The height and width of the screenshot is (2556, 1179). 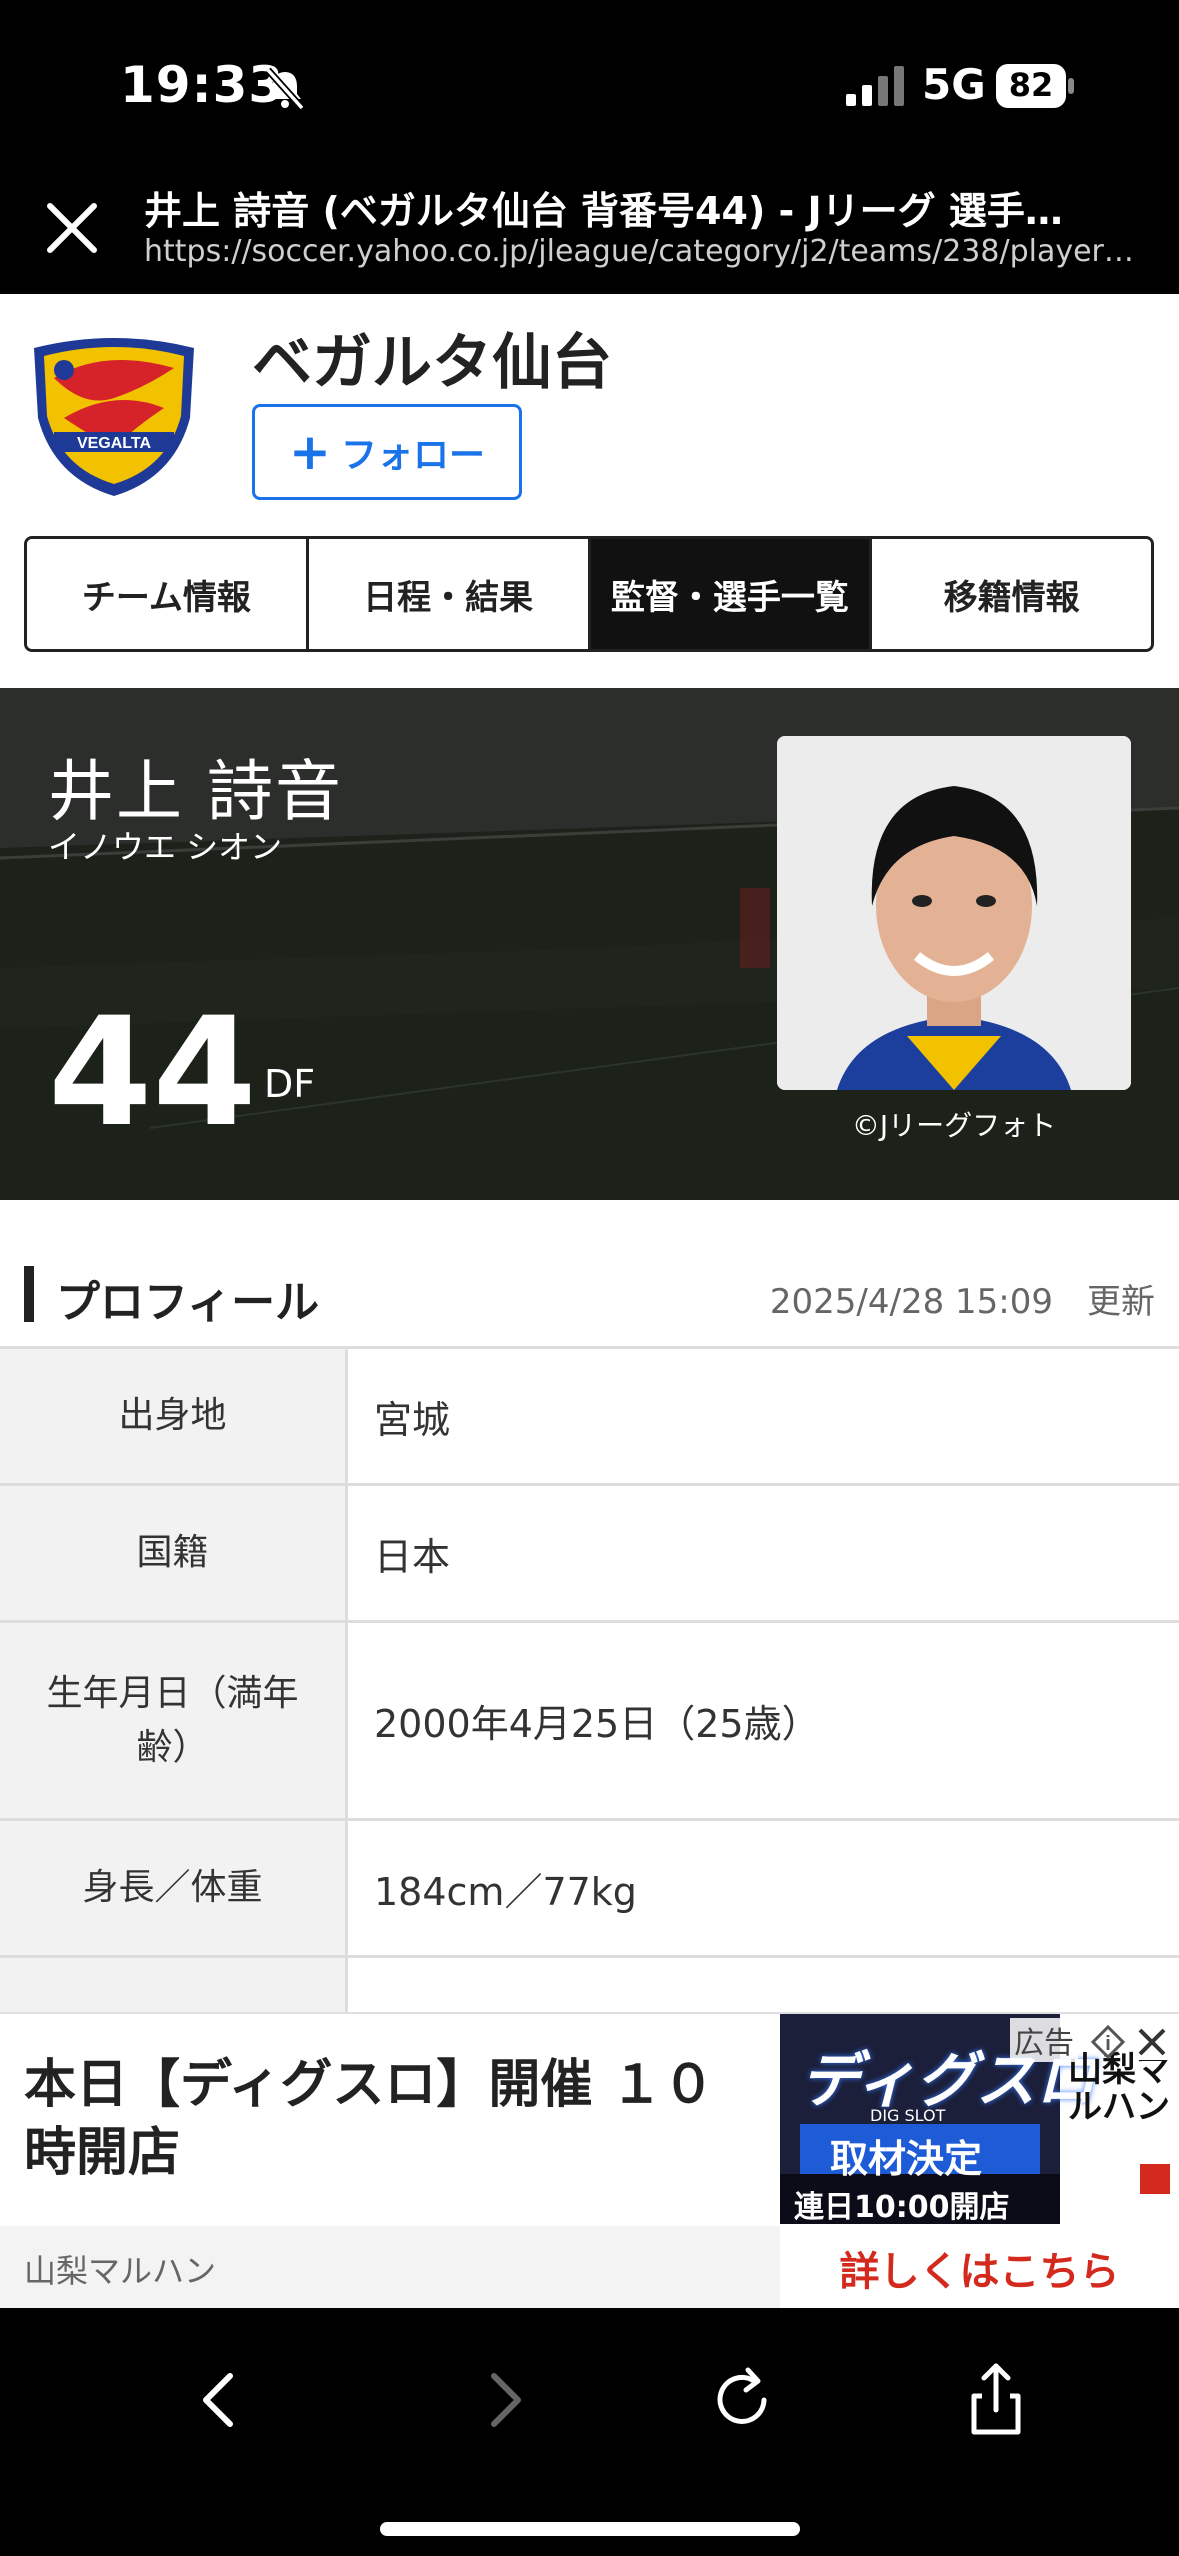 I want to click on profile-row-birthplace: 出身地 宮城, so click(x=589, y=1417).